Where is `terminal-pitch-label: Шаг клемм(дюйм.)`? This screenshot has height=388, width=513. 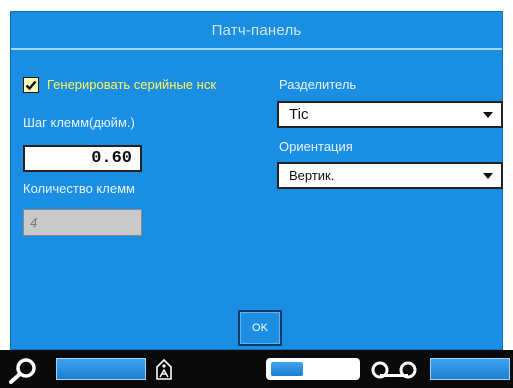
terminal-pitch-label: Шаг клемм(дюйм.) is located at coordinates (79, 122).